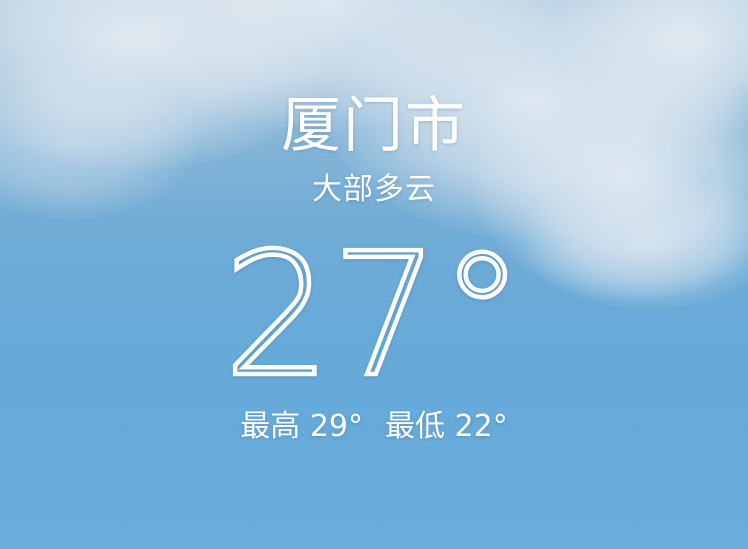 Image resolution: width=748 pixels, height=549 pixels. What do you see at coordinates (301, 426) in the screenshot?
I see `high-temperature: 最高 29°` at bounding box center [301, 426].